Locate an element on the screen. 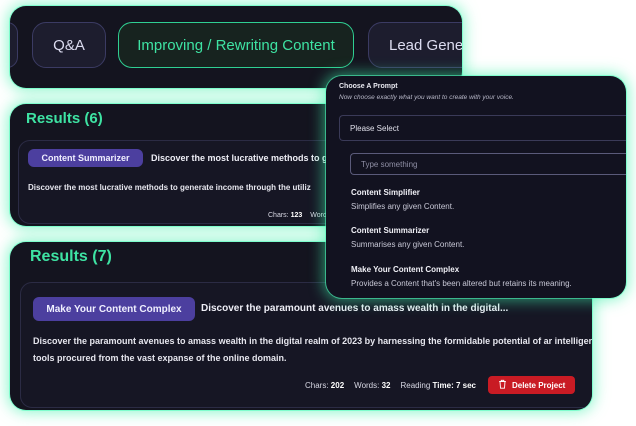 The width and height of the screenshot is (636, 426). option-title: Content Simplifier is located at coordinates (385, 192).